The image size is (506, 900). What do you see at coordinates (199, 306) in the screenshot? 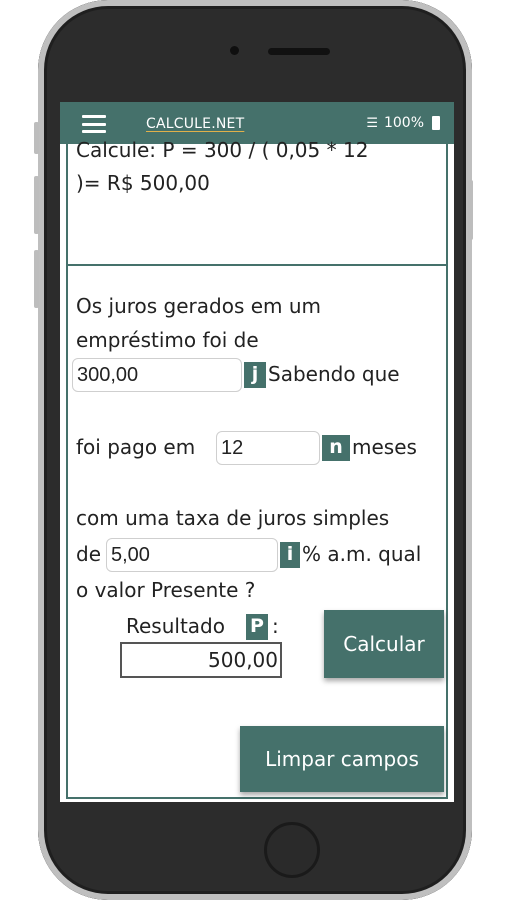
I see `text-line: Os juros gerados em um` at bounding box center [199, 306].